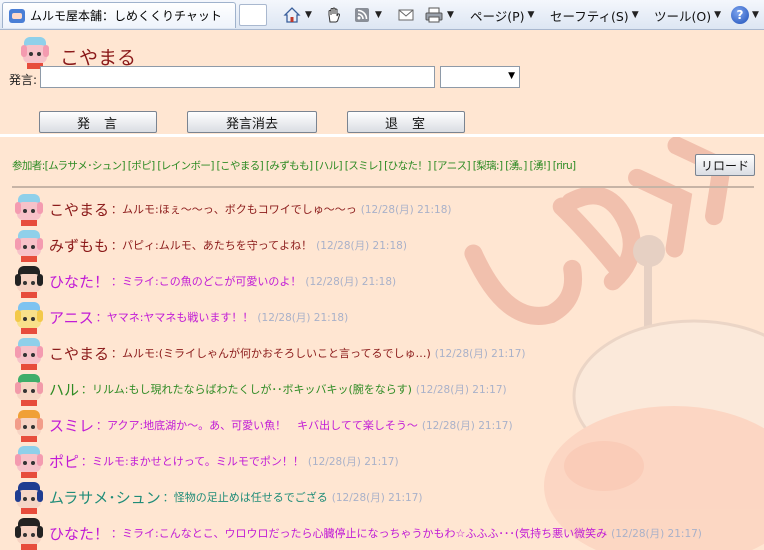  Describe the element at coordinates (740, 15) in the screenshot. I see `help-icon: ?` at that location.